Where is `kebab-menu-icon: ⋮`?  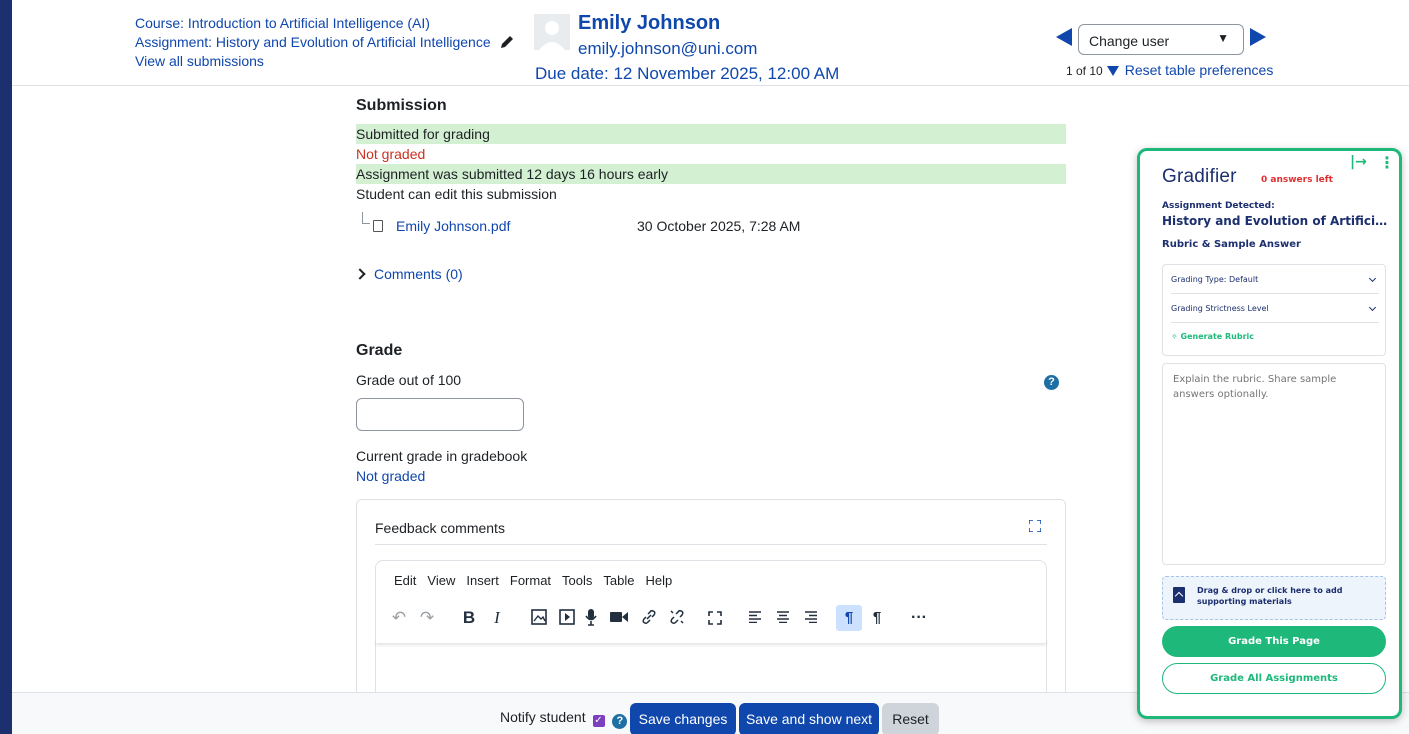 kebab-menu-icon: ⋮ is located at coordinates (1387, 162).